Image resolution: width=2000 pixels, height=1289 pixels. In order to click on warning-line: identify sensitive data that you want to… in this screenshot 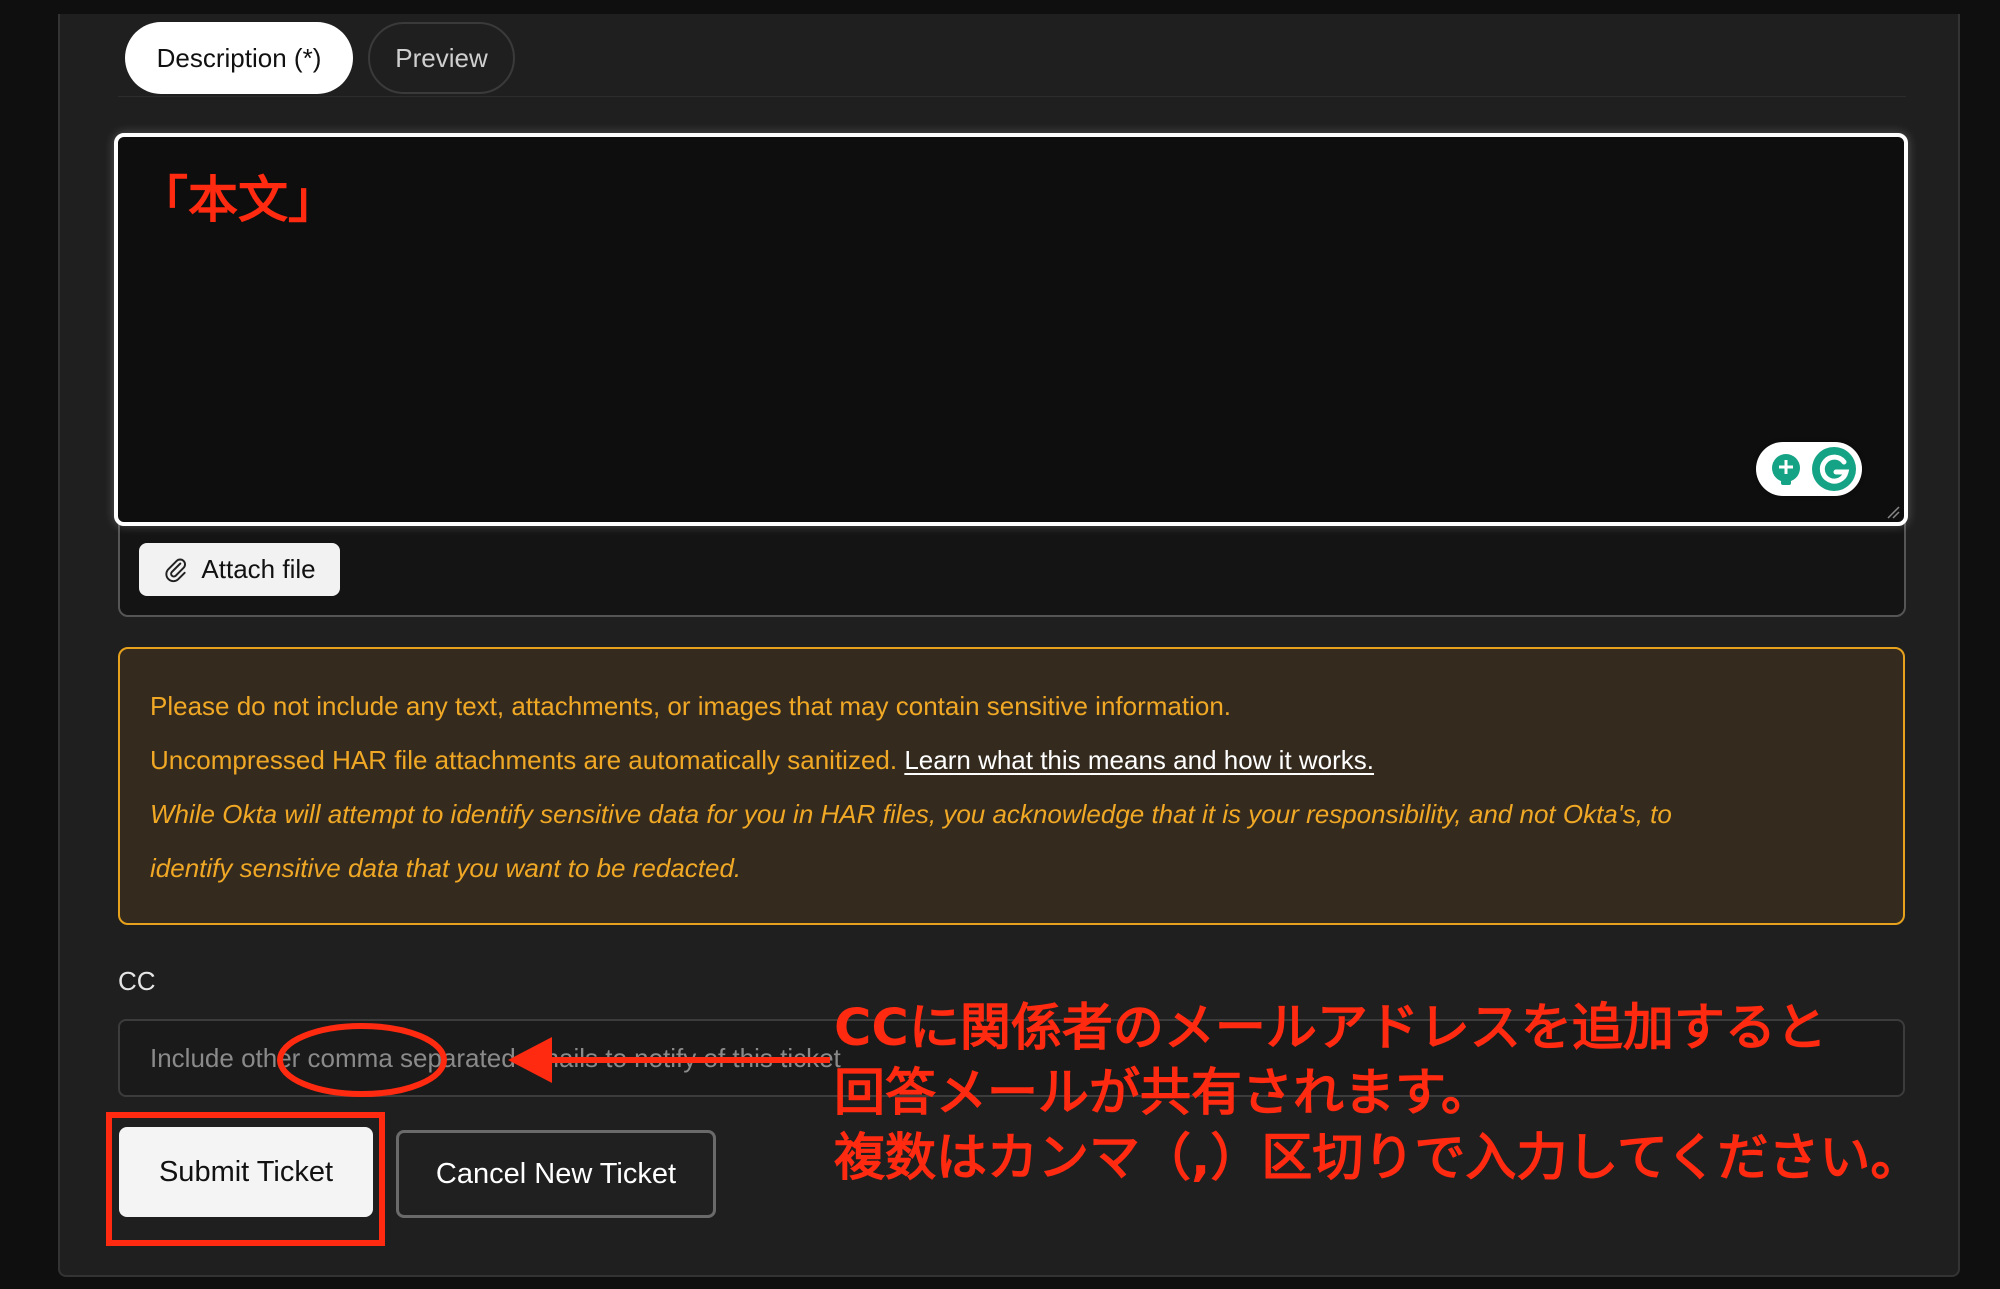, I will do `click(446, 868)`.